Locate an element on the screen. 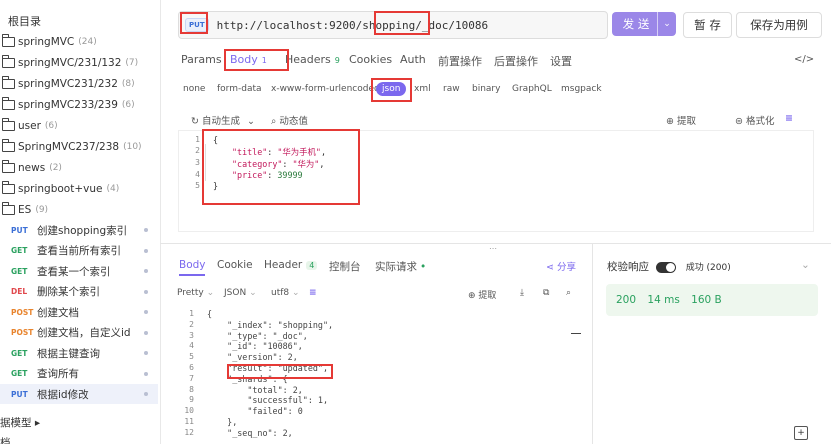 This screenshot has height=444, width=831. response-tab: Cookie is located at coordinates (235, 265).